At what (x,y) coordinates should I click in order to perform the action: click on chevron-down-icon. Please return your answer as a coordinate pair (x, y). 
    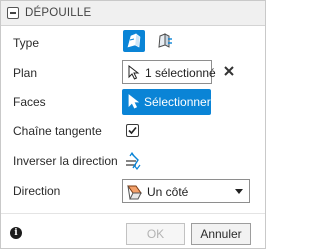
    Looking at the image, I should click on (239, 191).